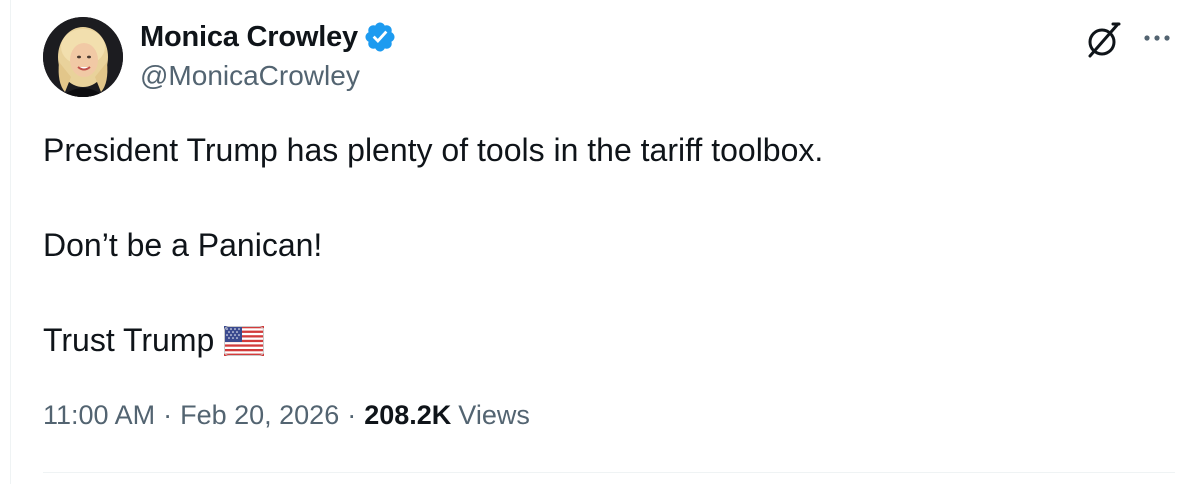 The image size is (1202, 484). I want to click on views-count: 208.2K, so click(407, 415).